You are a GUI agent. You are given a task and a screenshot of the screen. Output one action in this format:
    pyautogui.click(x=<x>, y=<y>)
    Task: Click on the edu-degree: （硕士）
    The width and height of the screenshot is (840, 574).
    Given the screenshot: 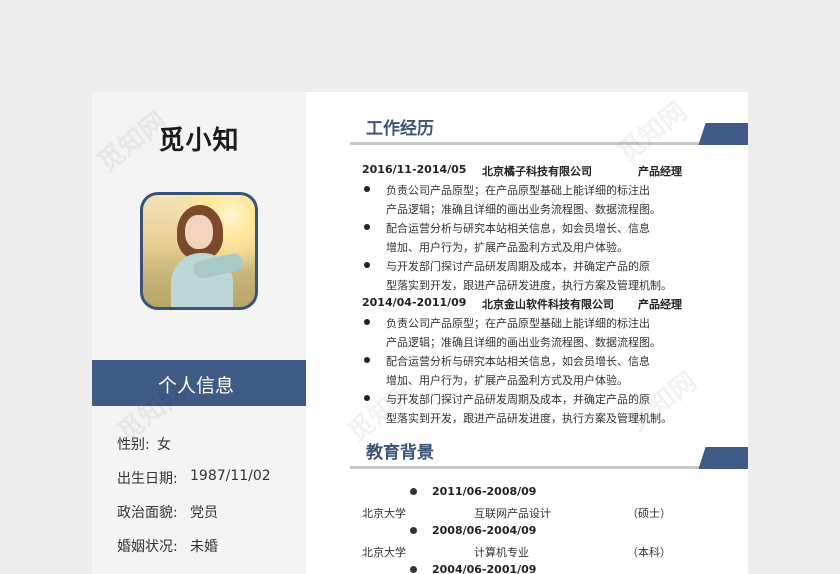 What is the action you would take?
    pyautogui.click(x=649, y=513)
    